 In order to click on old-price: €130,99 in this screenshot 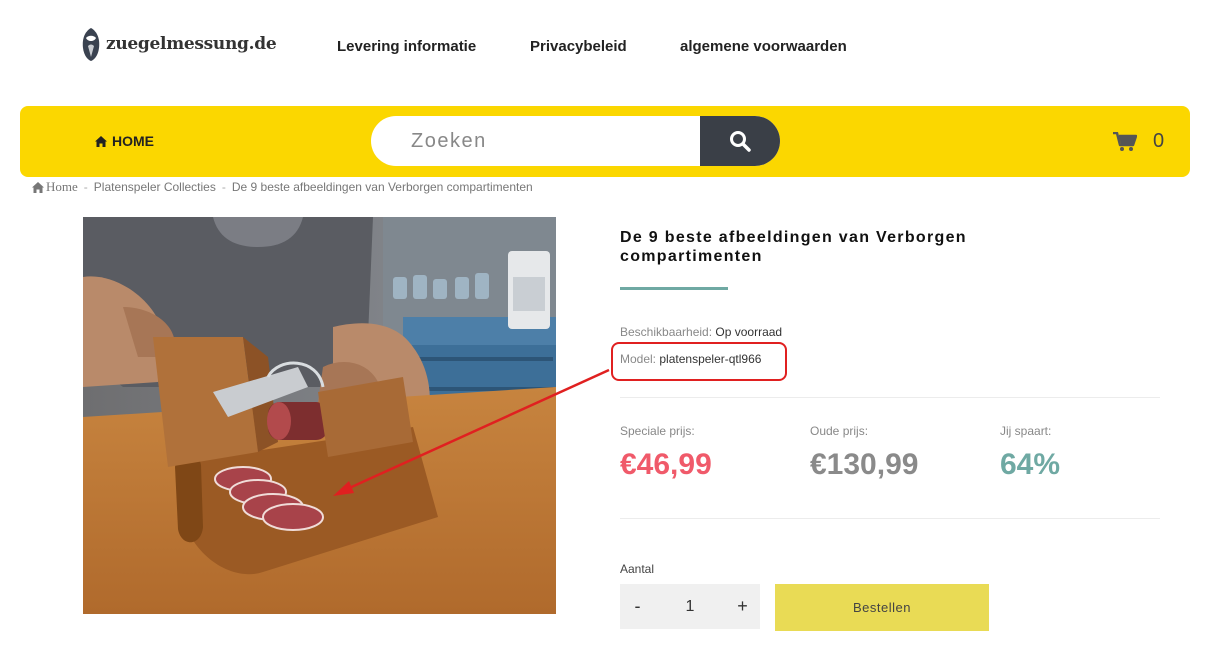, I will do `click(864, 464)`.